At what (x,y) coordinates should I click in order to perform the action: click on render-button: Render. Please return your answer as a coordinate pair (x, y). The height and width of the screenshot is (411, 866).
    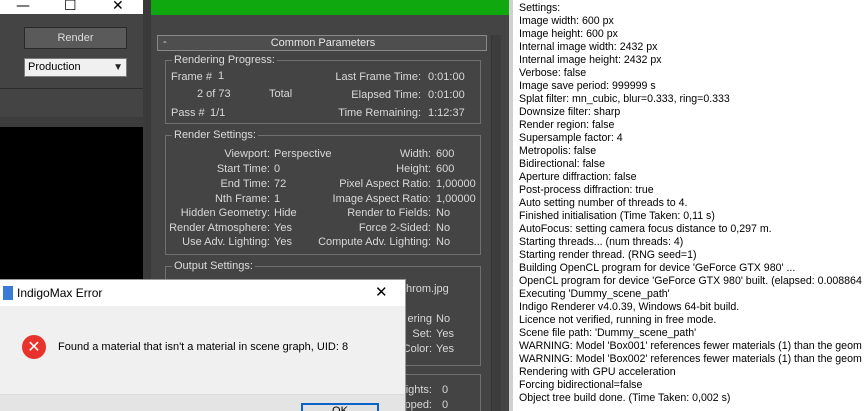
    Looking at the image, I should click on (75, 38).